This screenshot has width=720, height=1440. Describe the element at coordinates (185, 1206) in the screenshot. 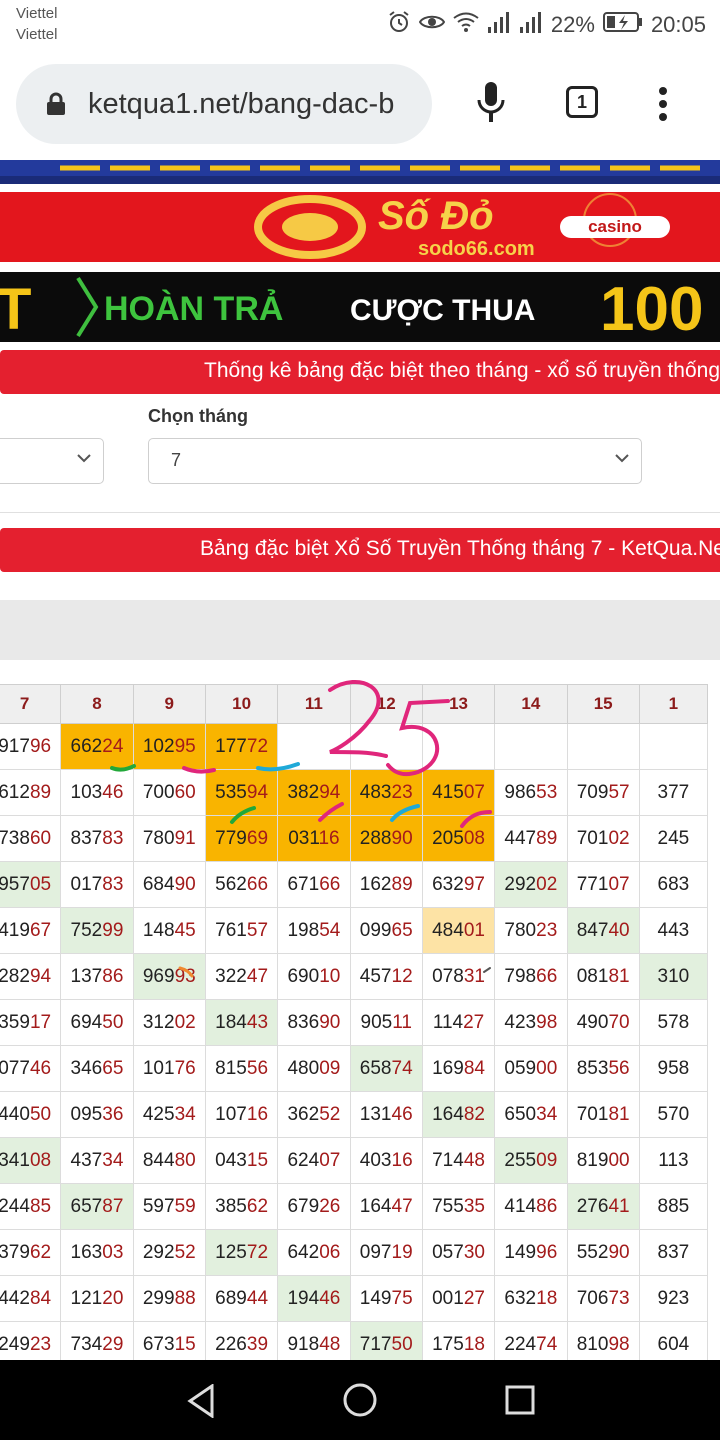

I see `result-tail: 59` at that location.